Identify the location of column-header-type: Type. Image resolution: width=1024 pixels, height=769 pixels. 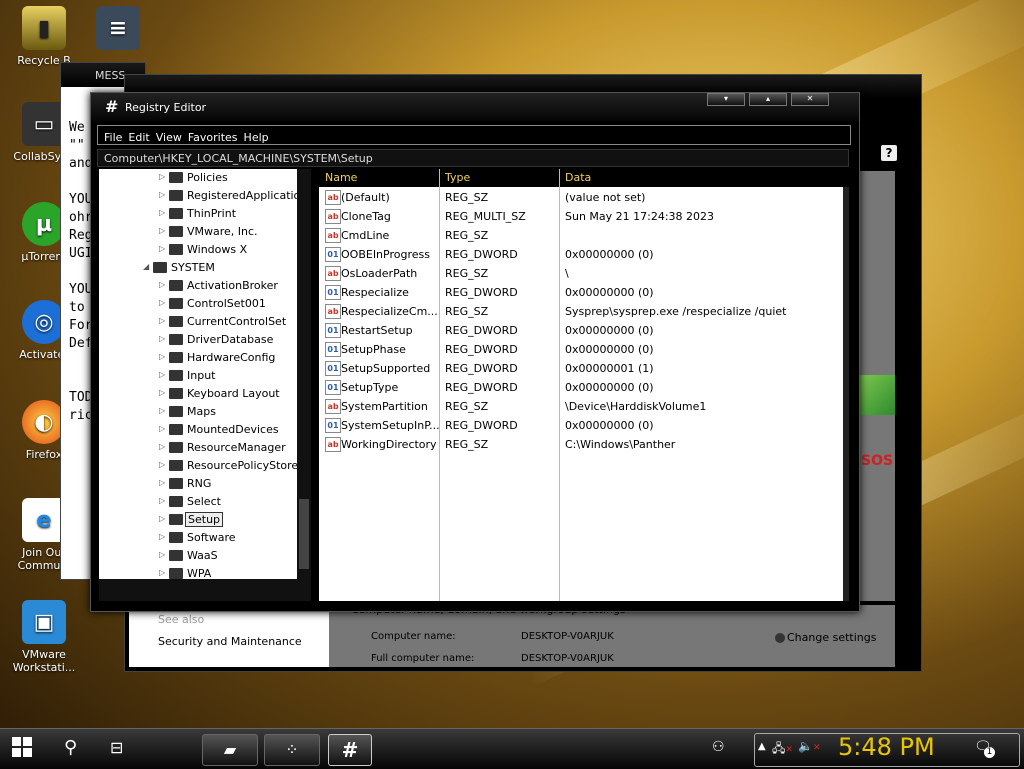
(457, 177).